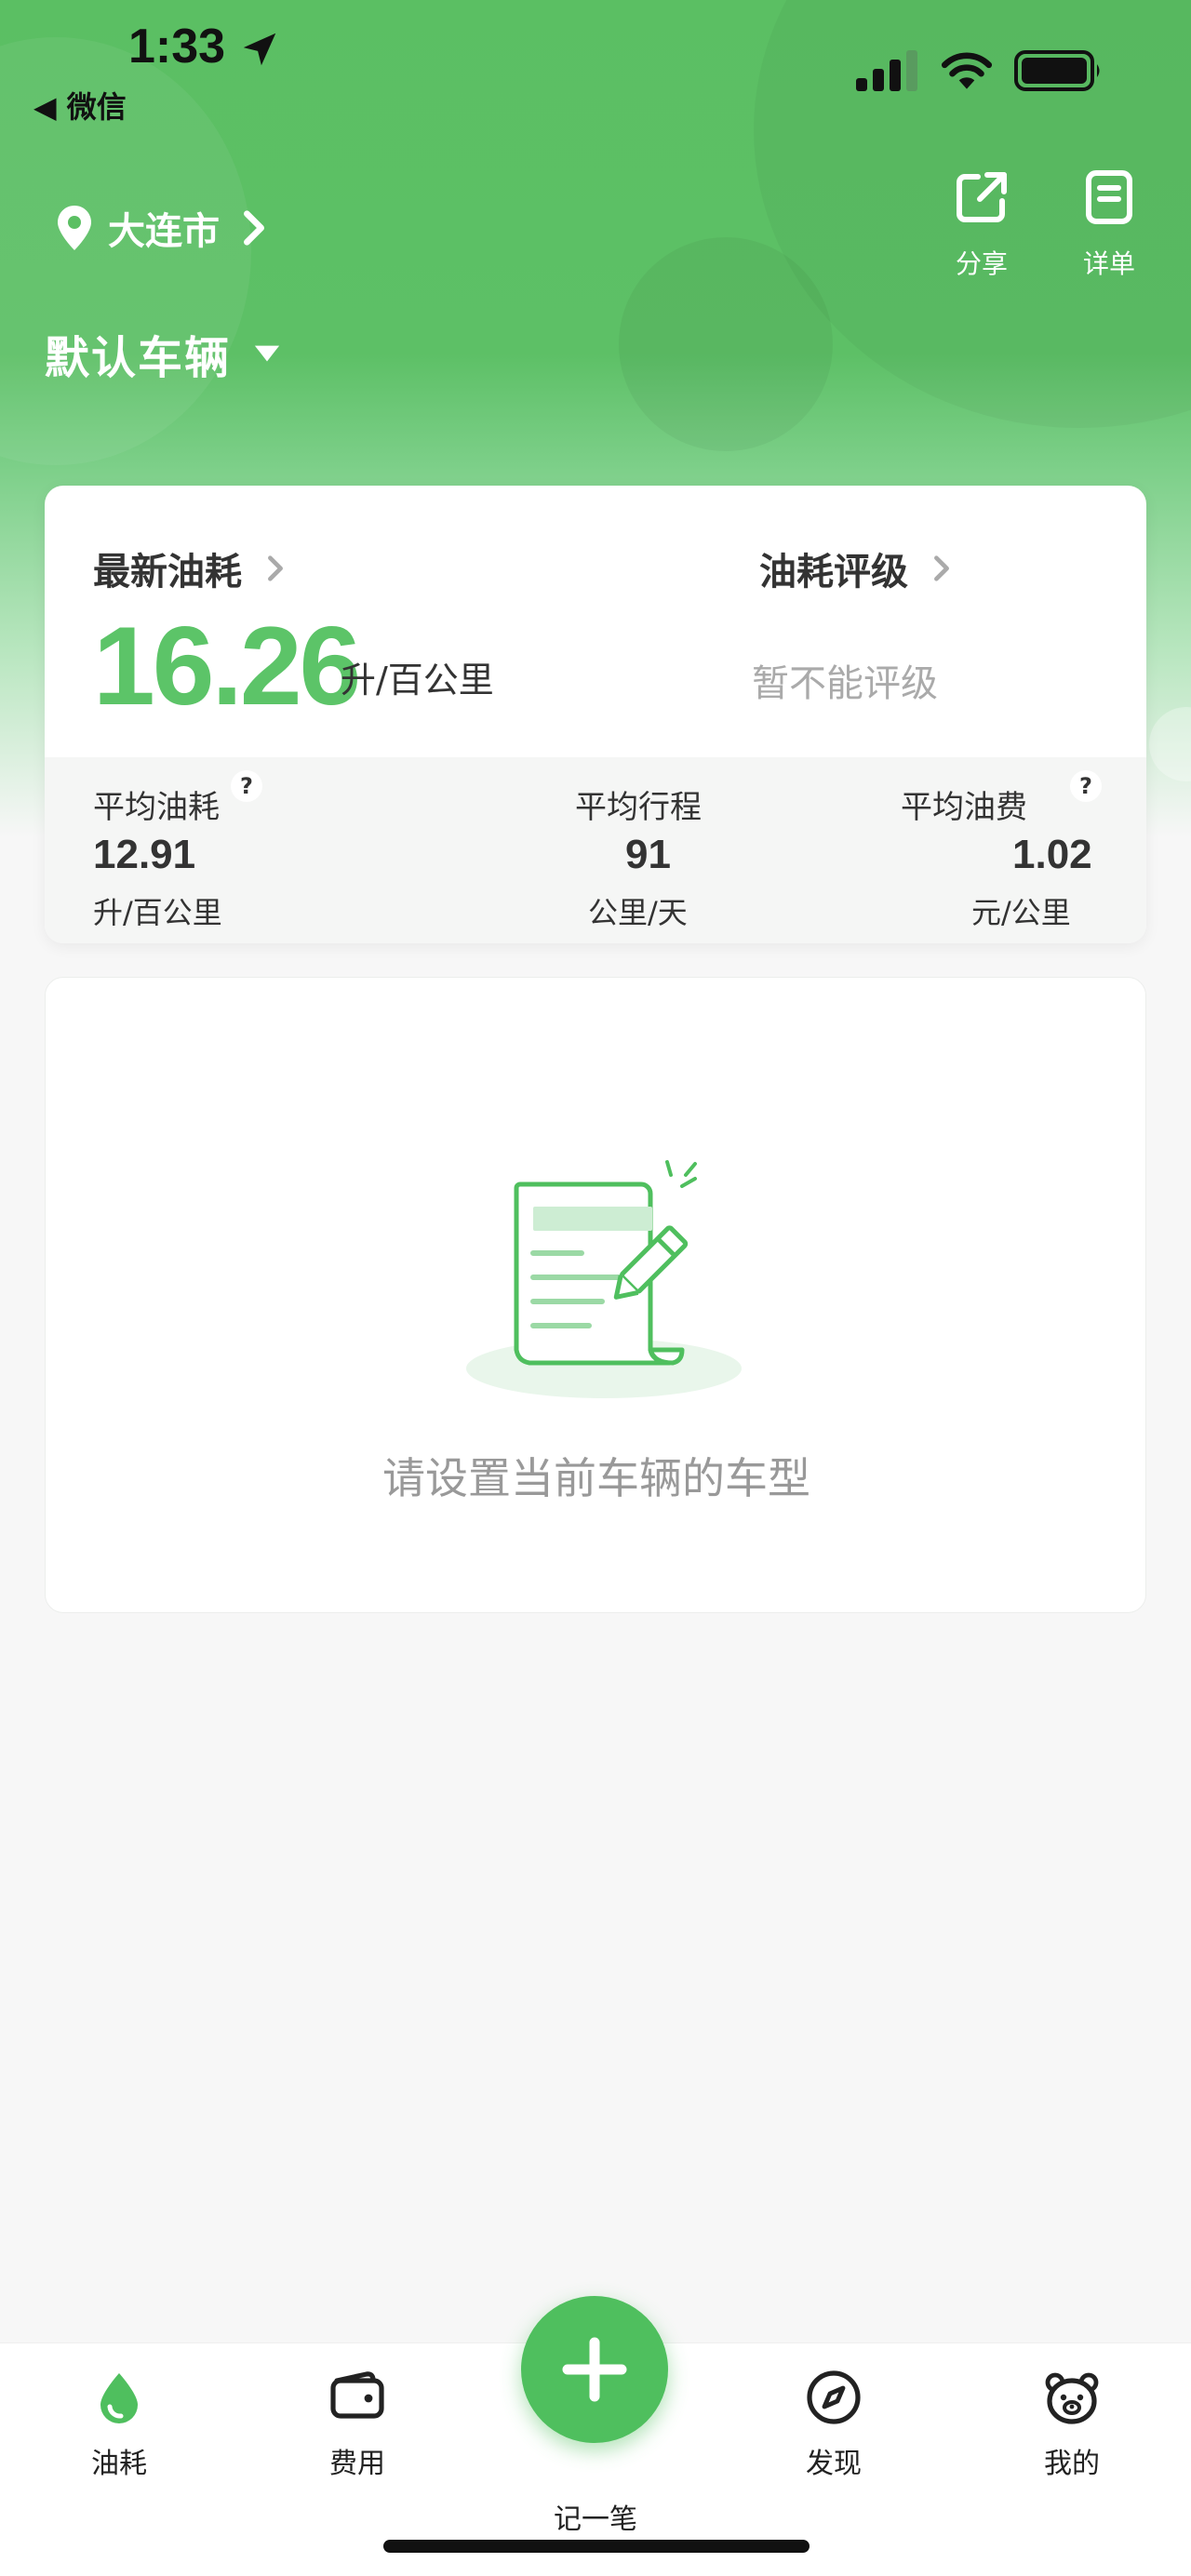 This screenshot has height=2576, width=1191. I want to click on nav-mine-label: 我的, so click(1072, 2464).